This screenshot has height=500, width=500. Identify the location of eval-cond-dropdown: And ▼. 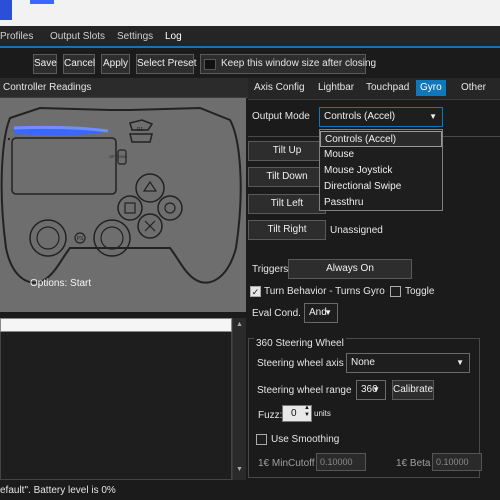
(321, 313).